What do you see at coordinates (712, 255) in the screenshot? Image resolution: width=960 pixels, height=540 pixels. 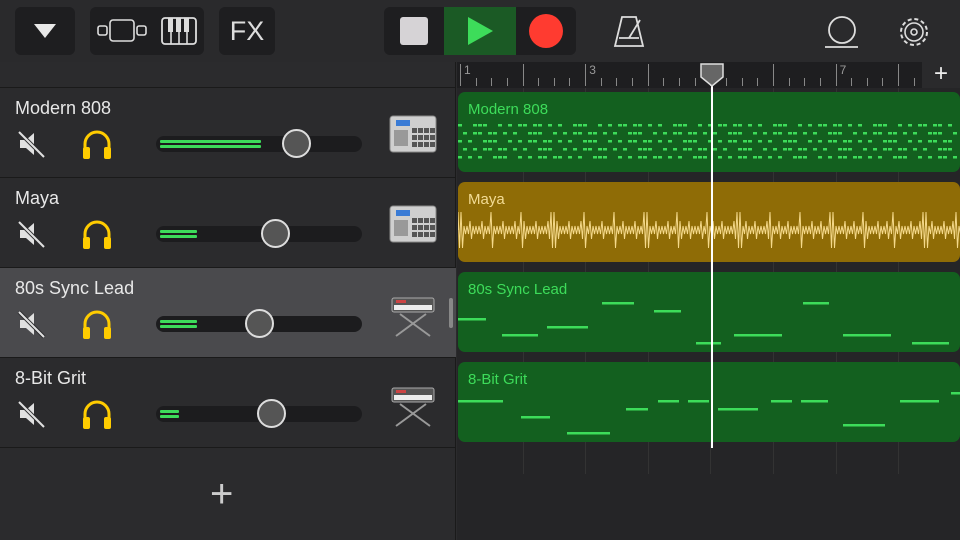 I see `playhead` at bounding box center [712, 255].